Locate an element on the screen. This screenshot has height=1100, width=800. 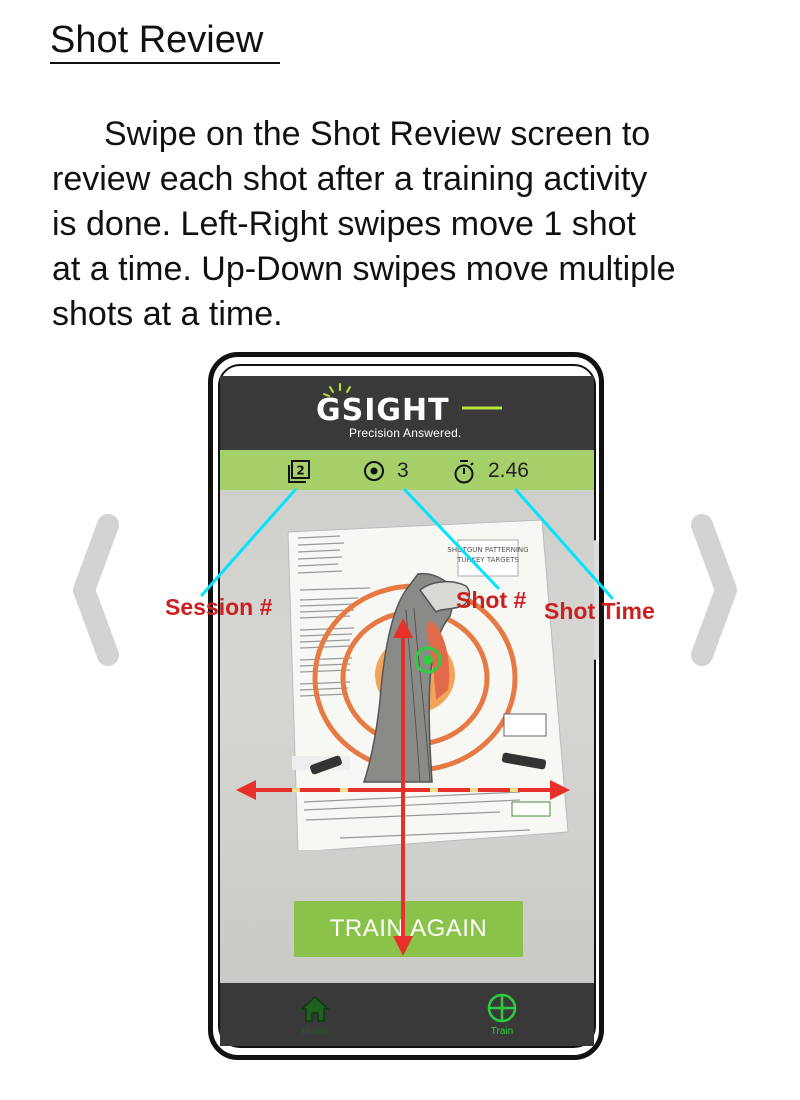
shot-callout-line is located at coordinates (451, 539).